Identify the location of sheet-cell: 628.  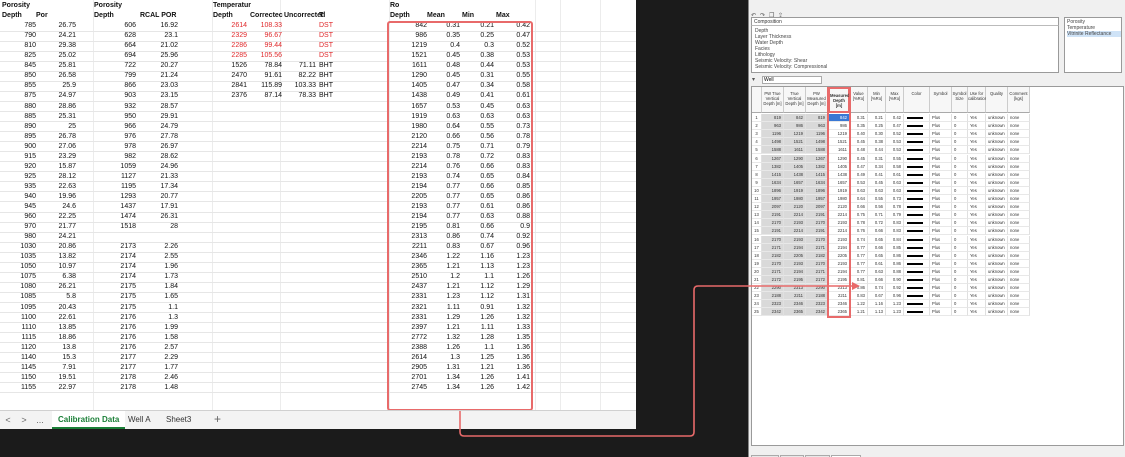
(115, 36).